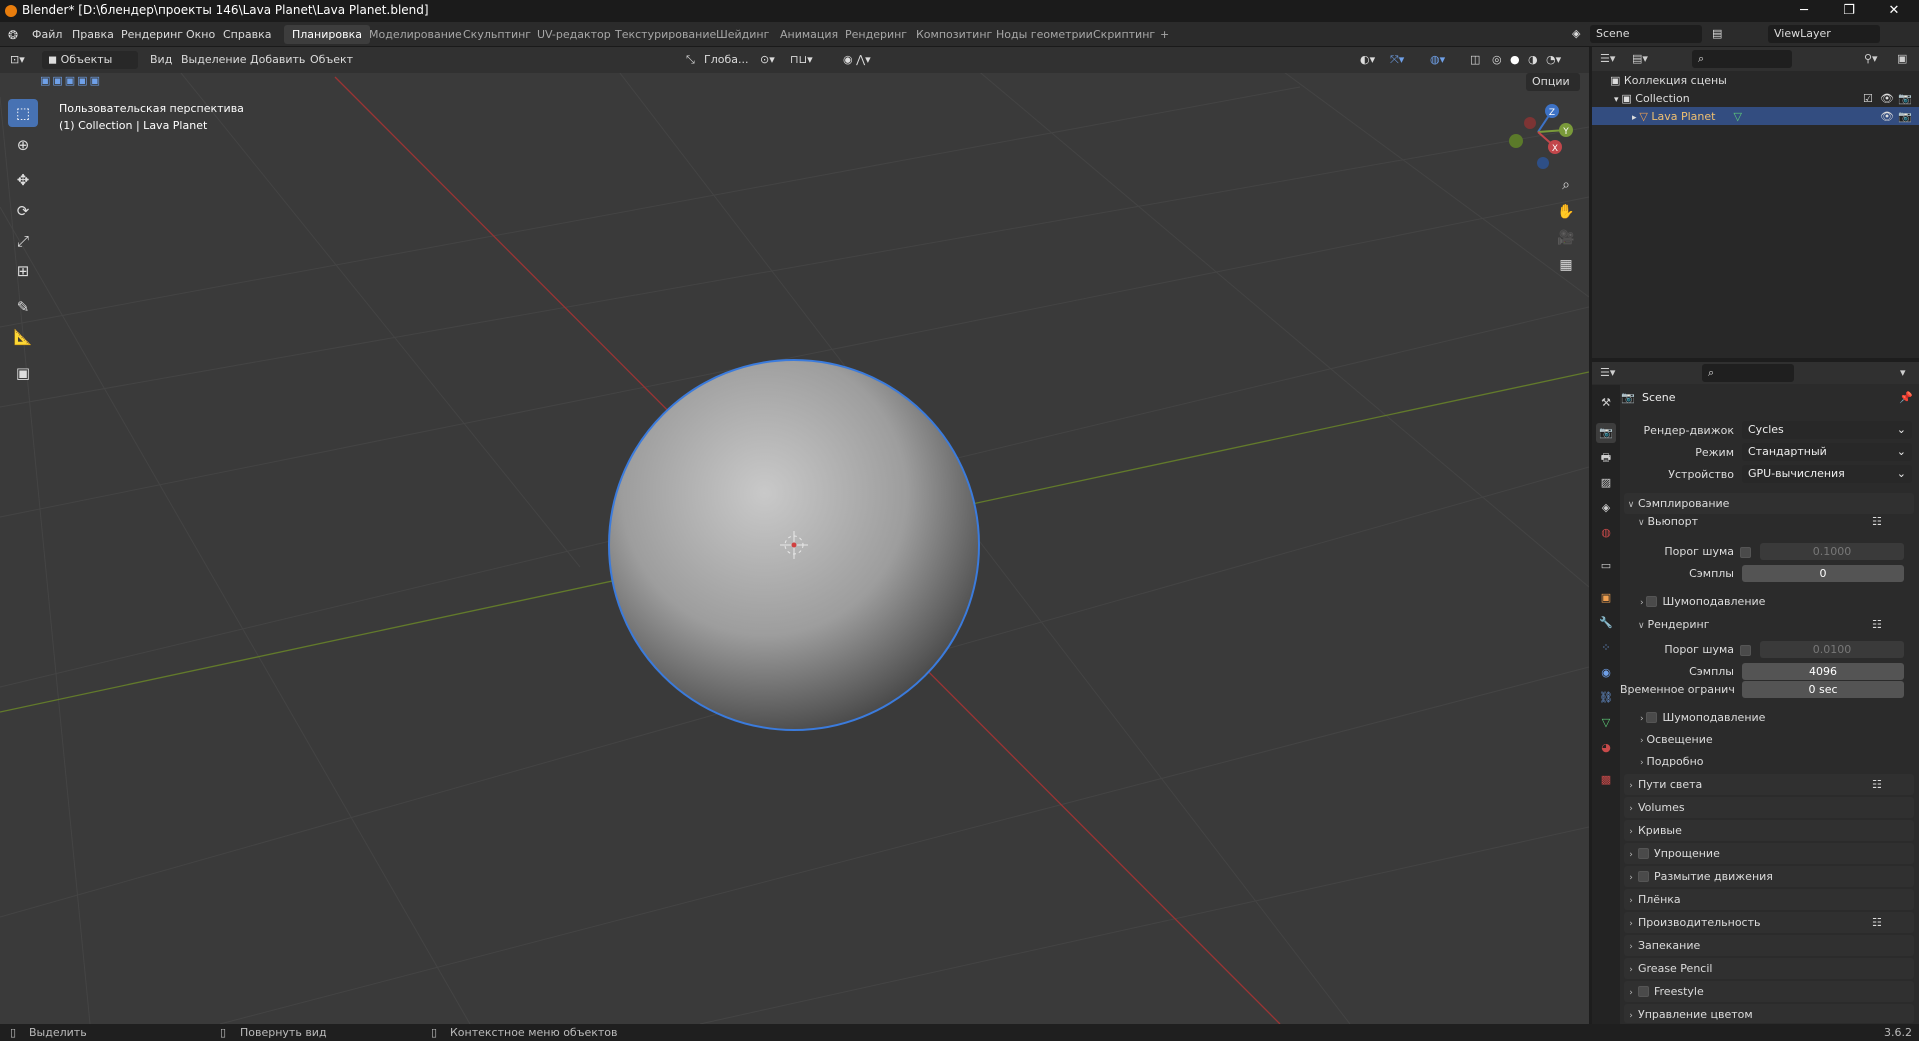 The height and width of the screenshot is (1041, 1919). What do you see at coordinates (1832, 649) in the screenshot?
I see `r-noise-threshold-field: 0.0100` at bounding box center [1832, 649].